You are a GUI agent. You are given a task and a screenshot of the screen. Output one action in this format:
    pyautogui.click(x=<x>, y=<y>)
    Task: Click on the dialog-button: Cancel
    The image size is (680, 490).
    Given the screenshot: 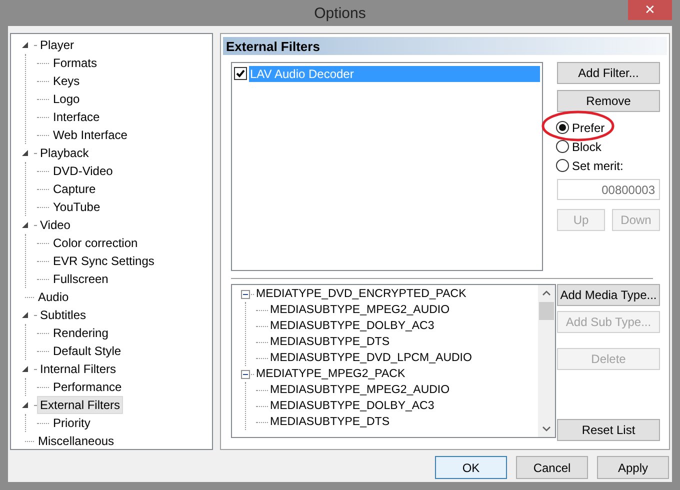 What is the action you would take?
    pyautogui.click(x=552, y=467)
    